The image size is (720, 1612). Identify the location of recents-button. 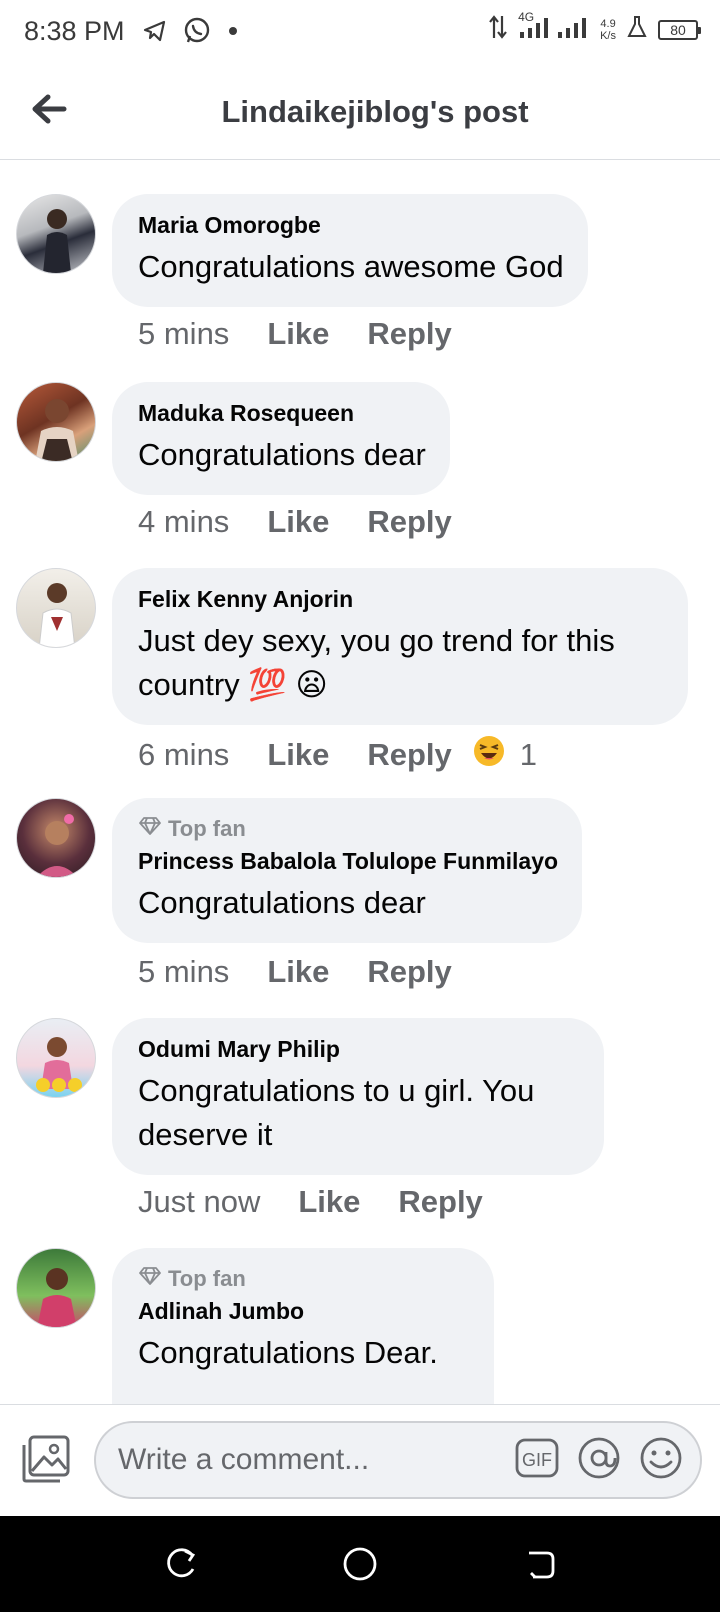
(180, 1566).